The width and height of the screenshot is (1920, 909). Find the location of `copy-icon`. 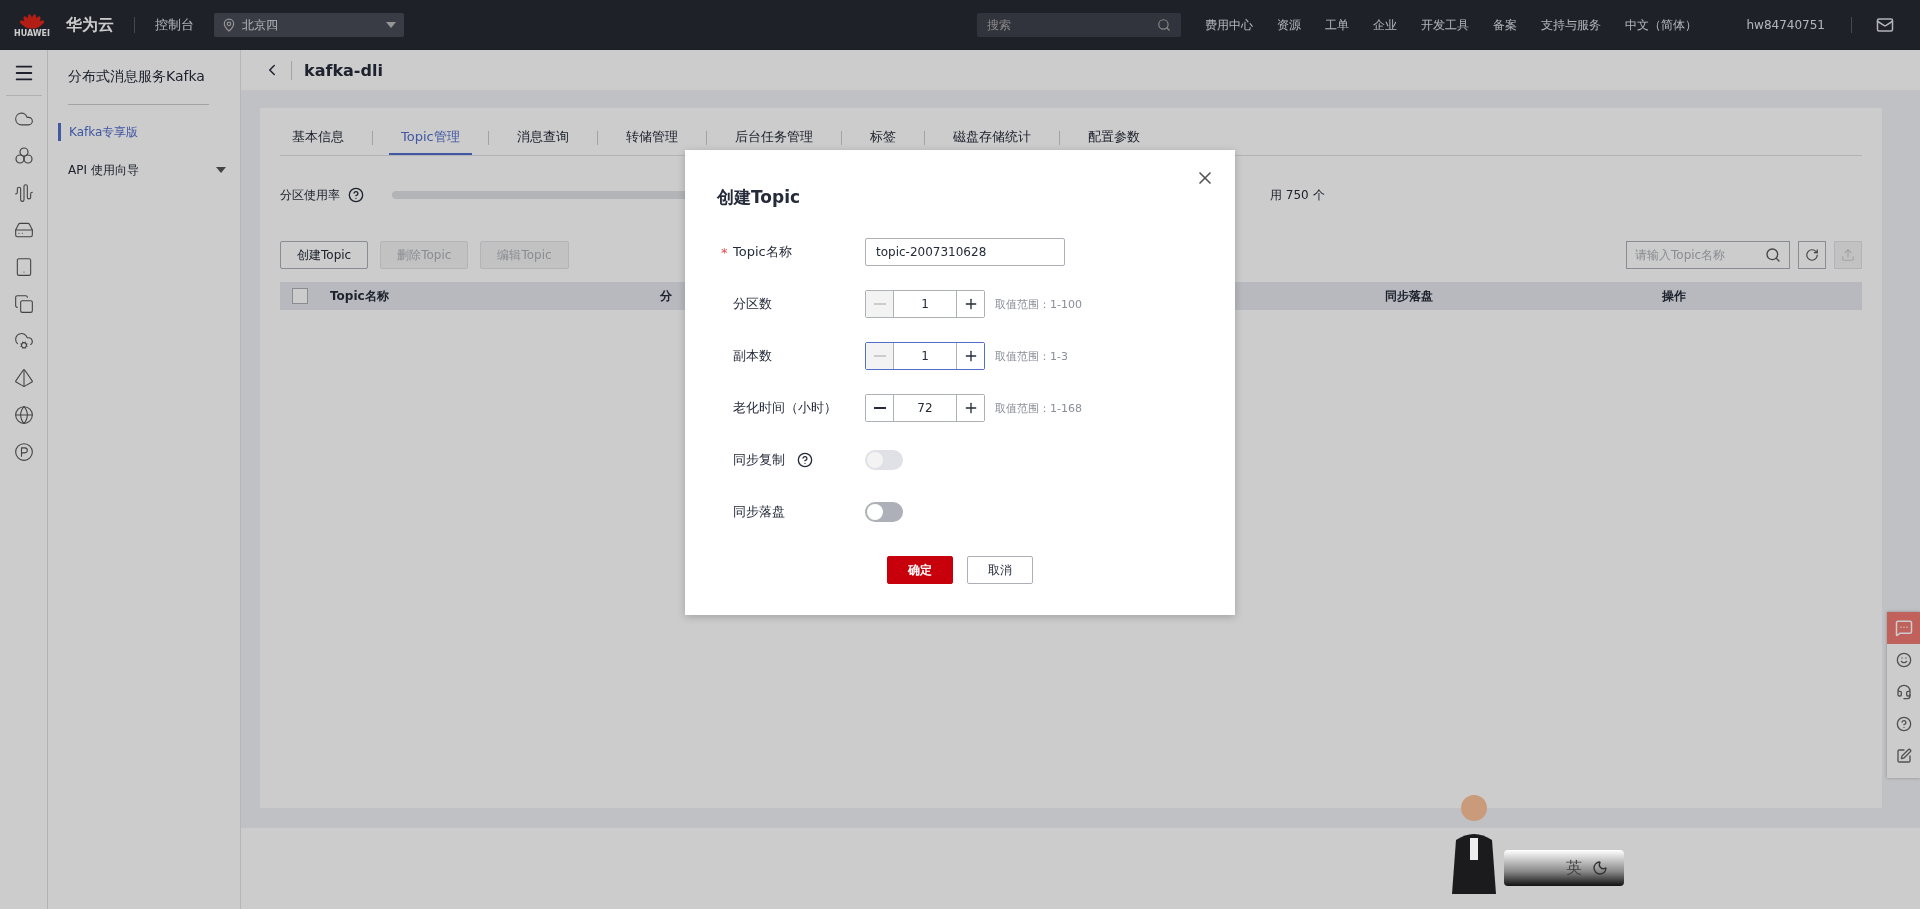

copy-icon is located at coordinates (23, 304).